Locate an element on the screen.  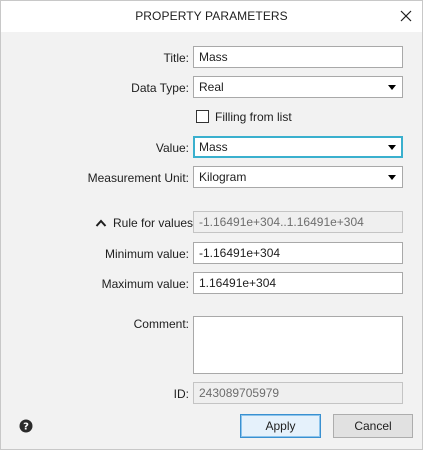
help-button: ? is located at coordinates (26, 426).